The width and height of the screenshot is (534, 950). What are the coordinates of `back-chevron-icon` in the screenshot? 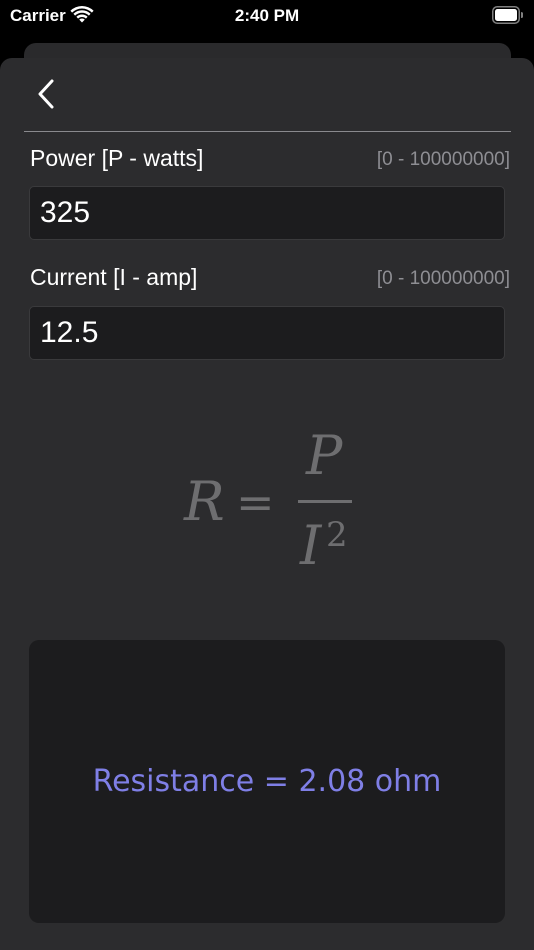 It's located at (47, 95).